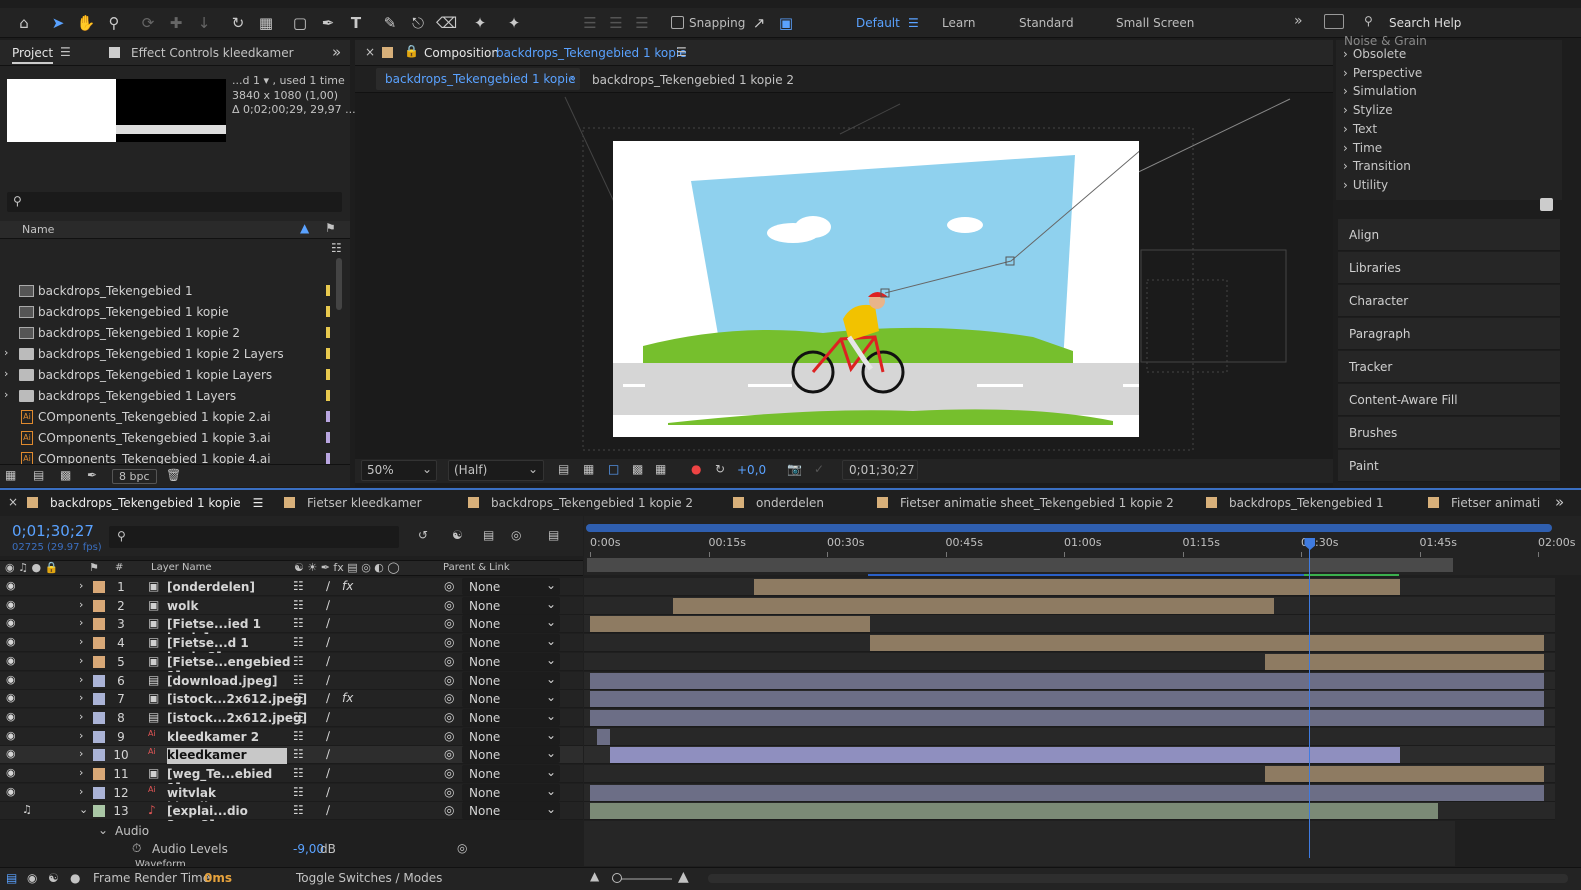 This screenshot has width=1581, height=890. I want to click on rotate-tool-icon: ↻, so click(238, 23).